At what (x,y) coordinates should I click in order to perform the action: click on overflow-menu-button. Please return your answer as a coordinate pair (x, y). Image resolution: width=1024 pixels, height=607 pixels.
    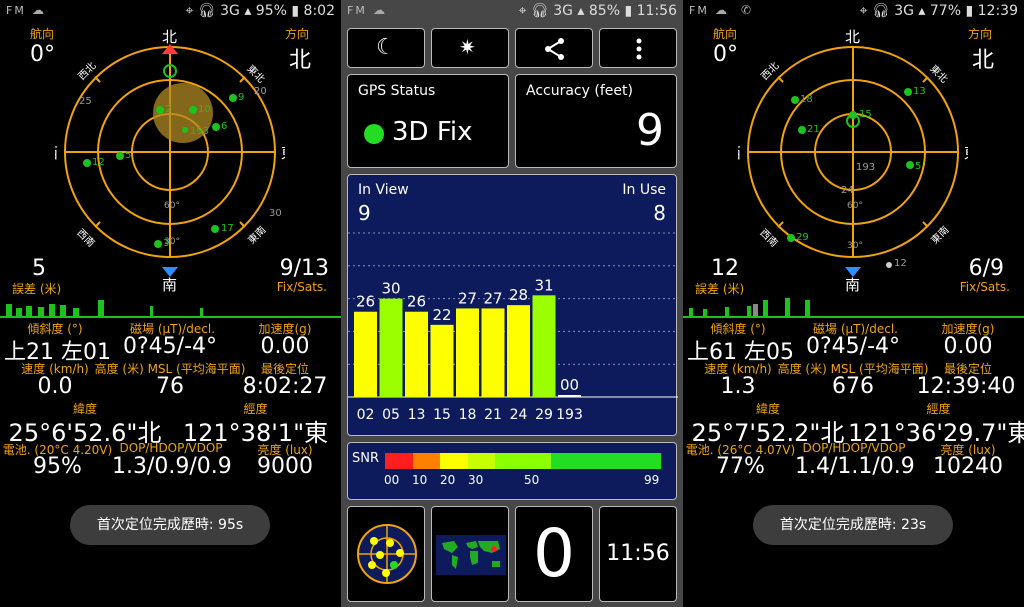
    Looking at the image, I should click on (638, 48).